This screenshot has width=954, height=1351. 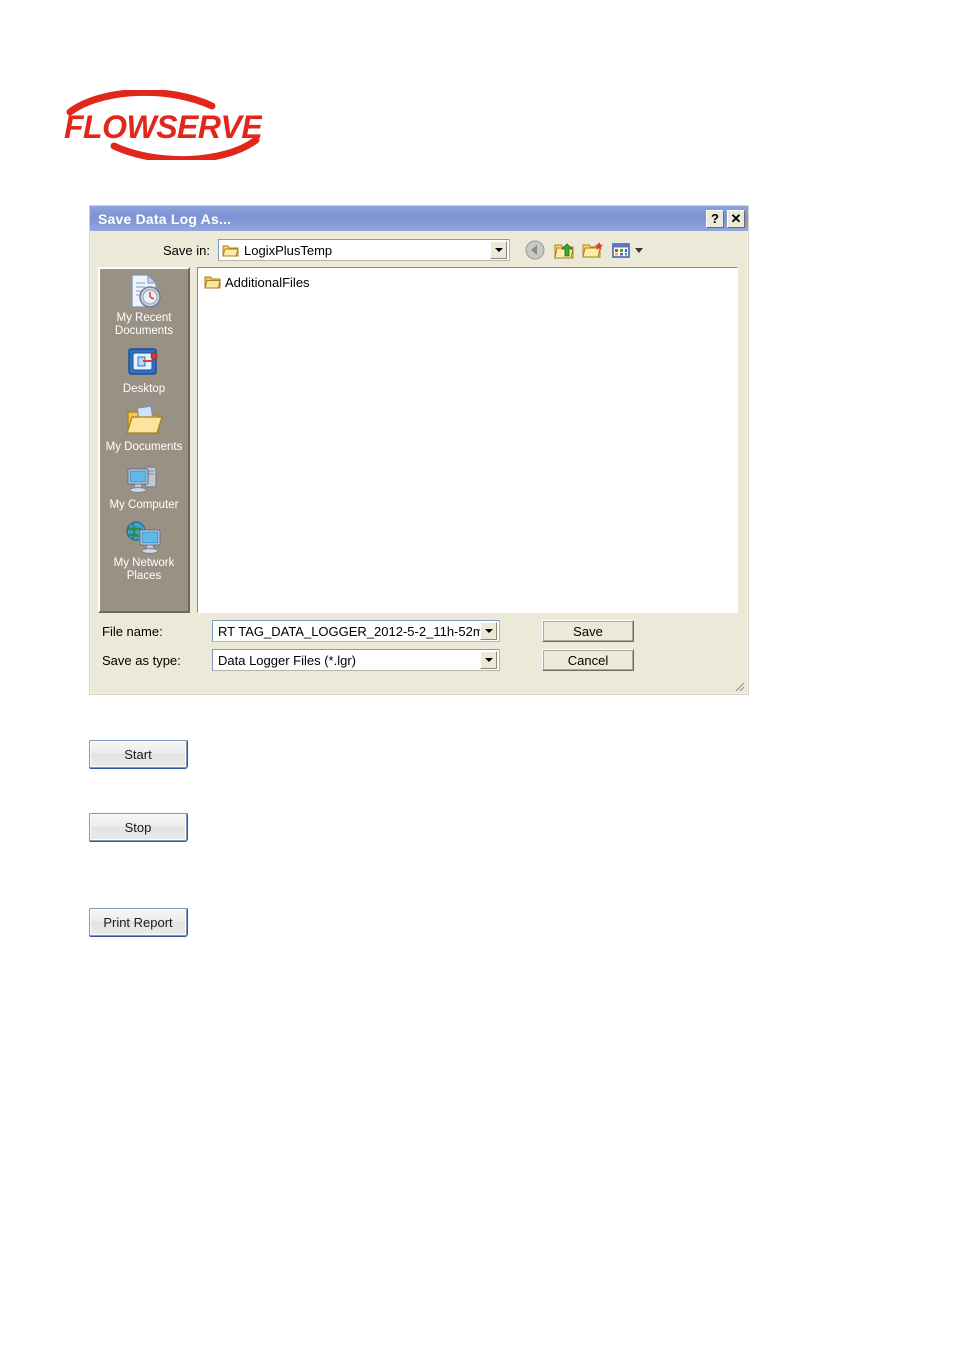 I want to click on folder-open-icon, so click(x=229, y=250).